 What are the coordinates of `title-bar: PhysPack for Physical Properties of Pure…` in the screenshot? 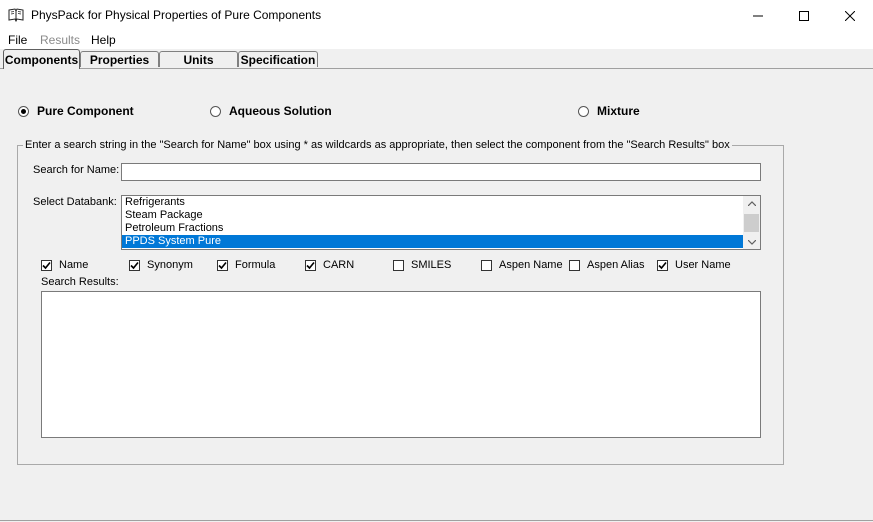 It's located at (436, 15).